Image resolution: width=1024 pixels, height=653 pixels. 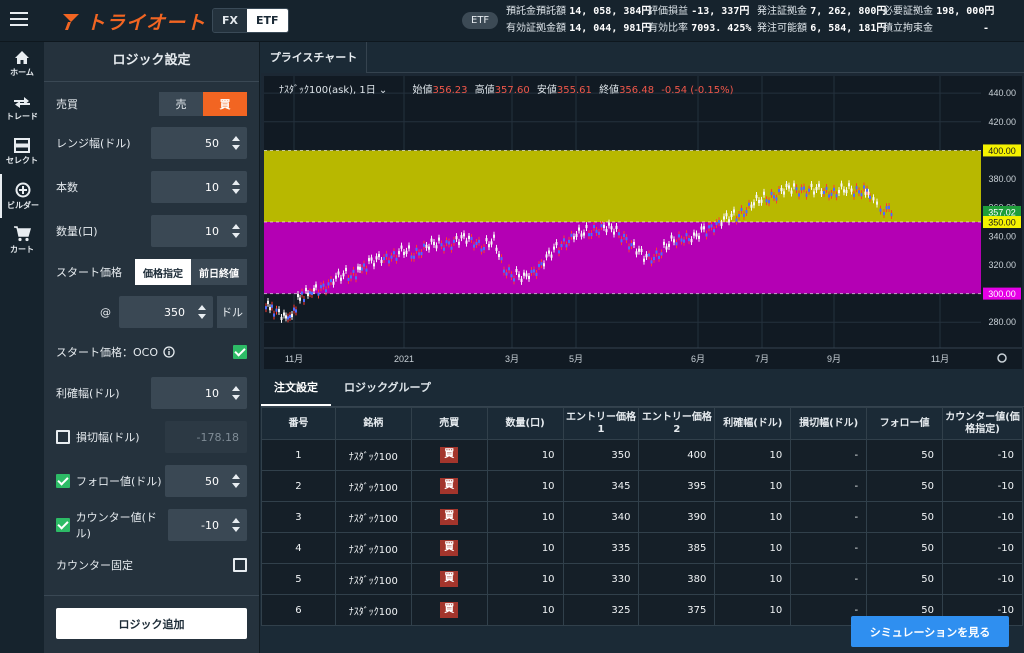 I want to click on counter-stepper: -10, so click(x=207, y=525).